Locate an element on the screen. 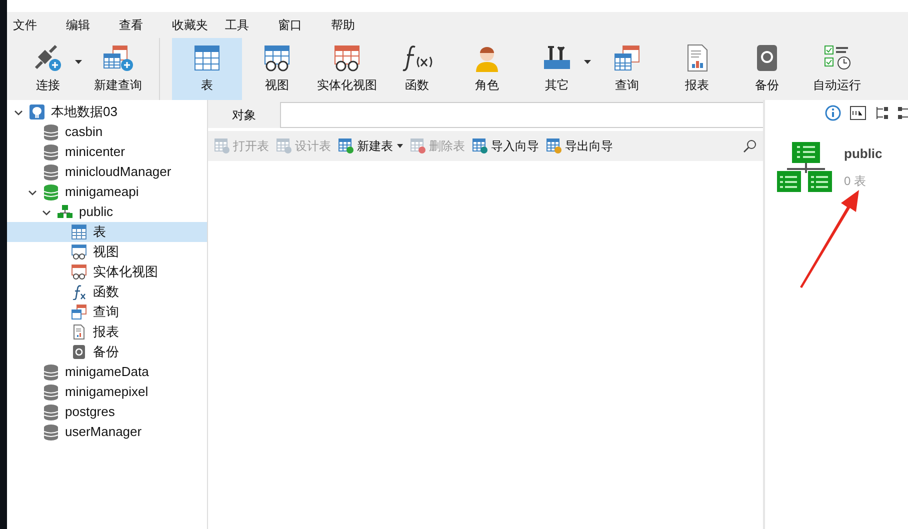 The height and width of the screenshot is (529, 908). report-icon is located at coordinates (79, 332).